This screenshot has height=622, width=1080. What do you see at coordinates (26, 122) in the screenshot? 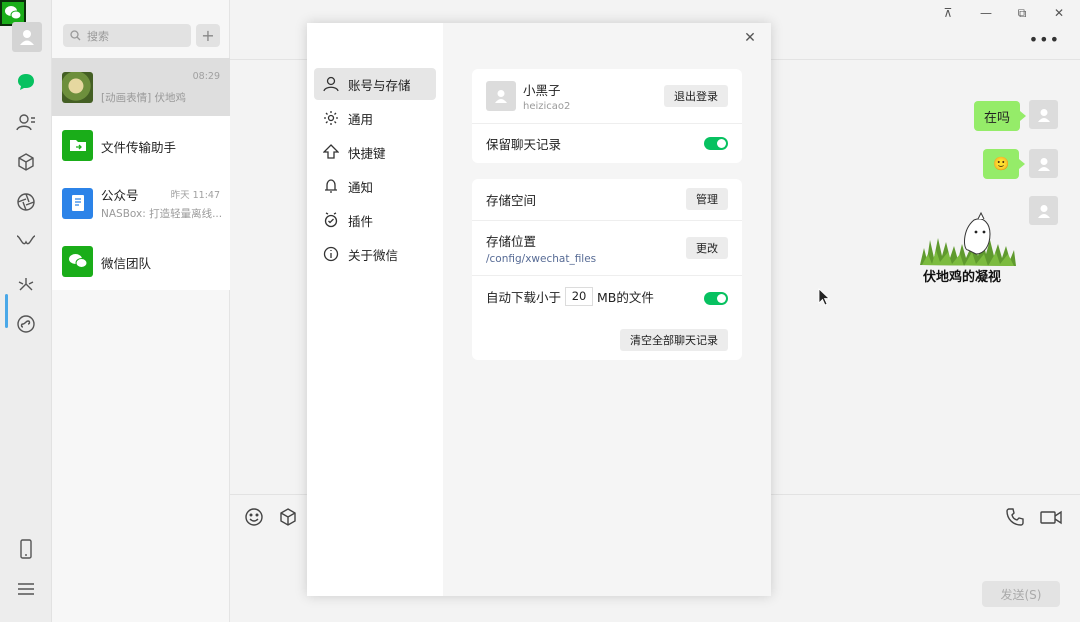
I see `contacts-icon` at bounding box center [26, 122].